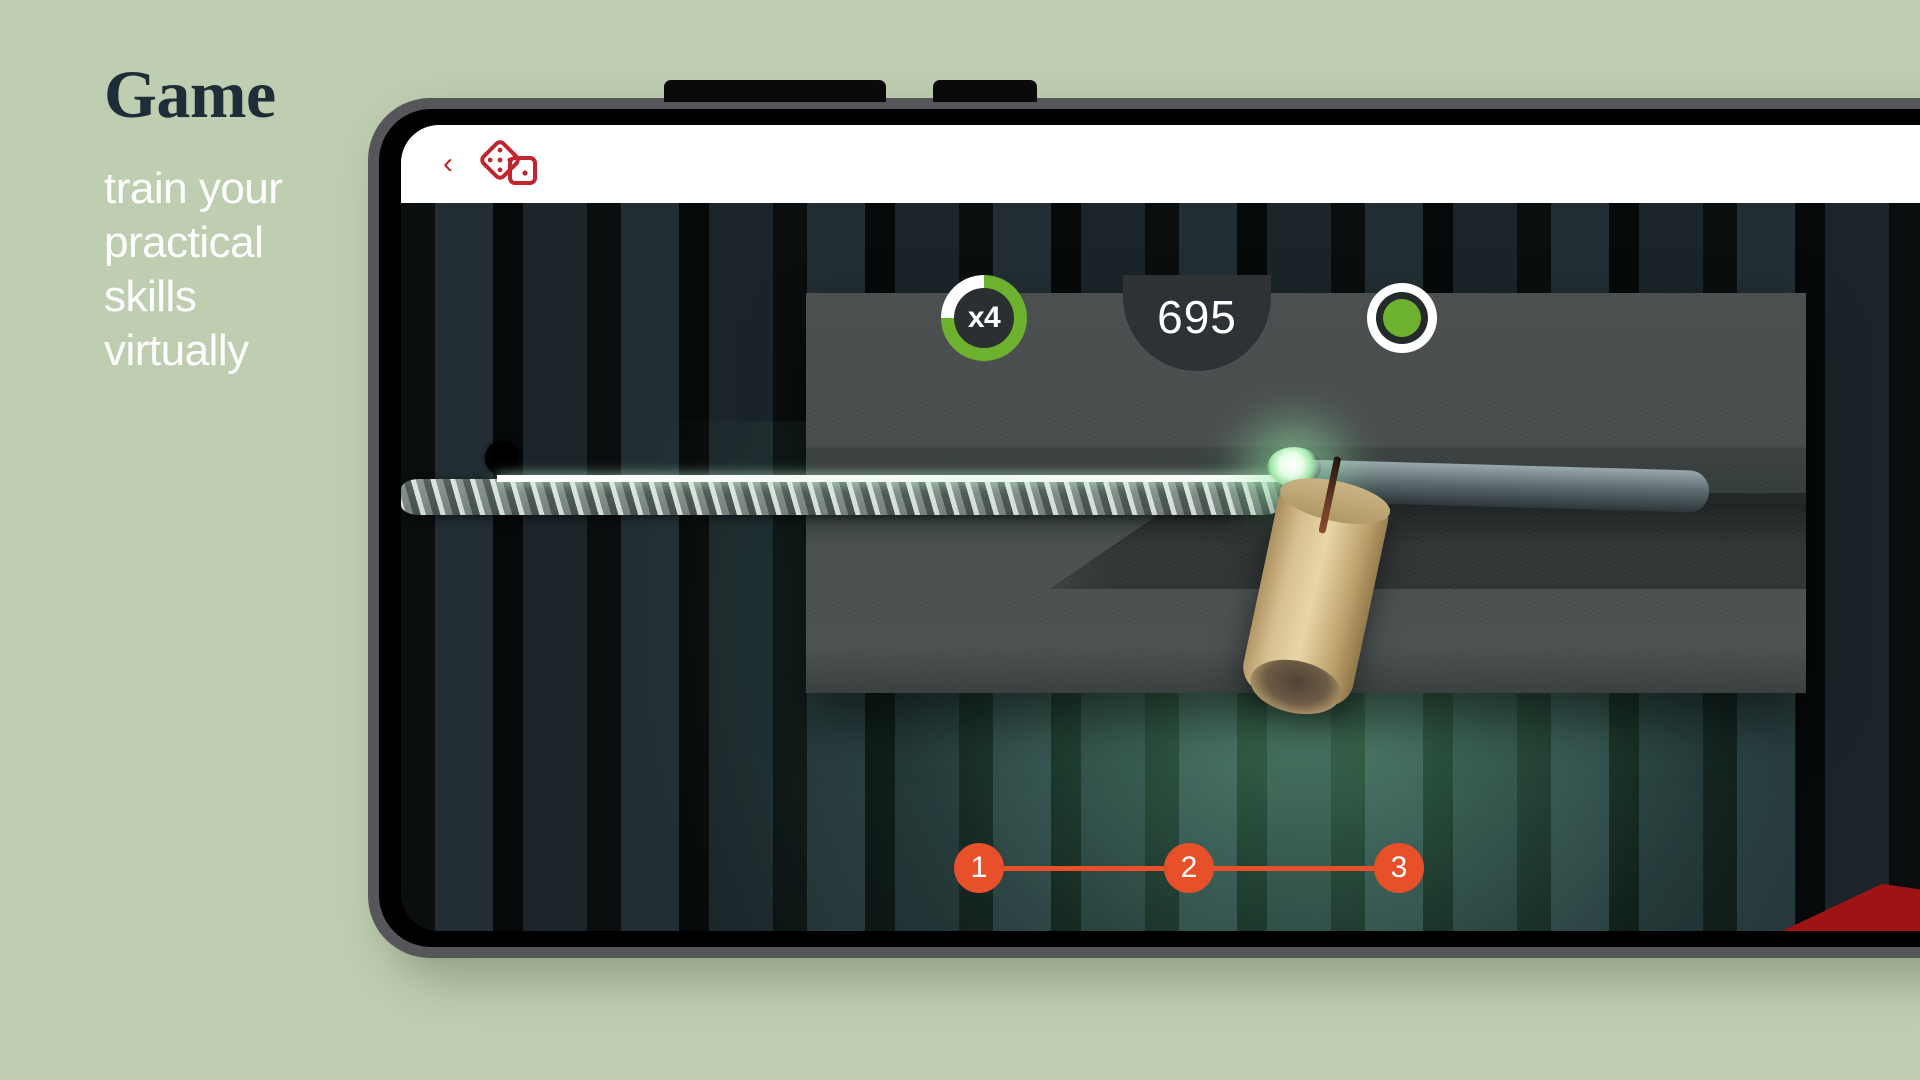 The image size is (1920, 1080). Describe the element at coordinates (254, 270) in the screenshot. I see `promo-subtitle: train your practical skills virtually` at that location.